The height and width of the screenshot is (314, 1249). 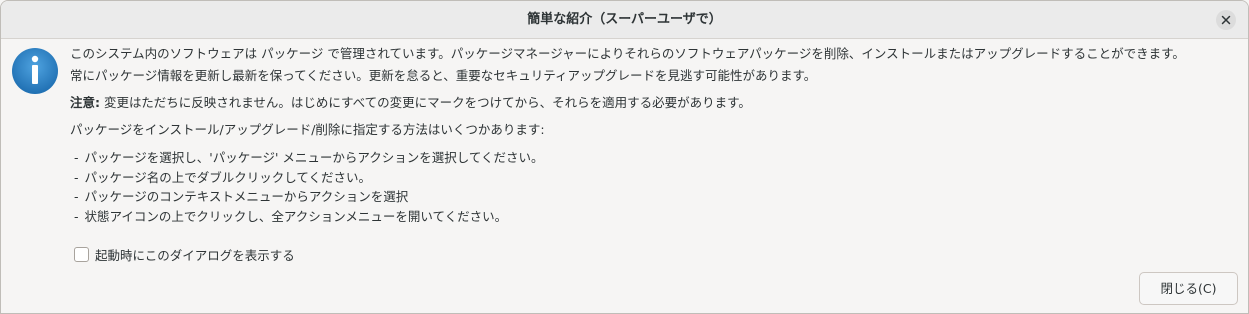 I want to click on titlebar: 簡単な紹介（スーパーユーザで）, so click(x=624, y=20).